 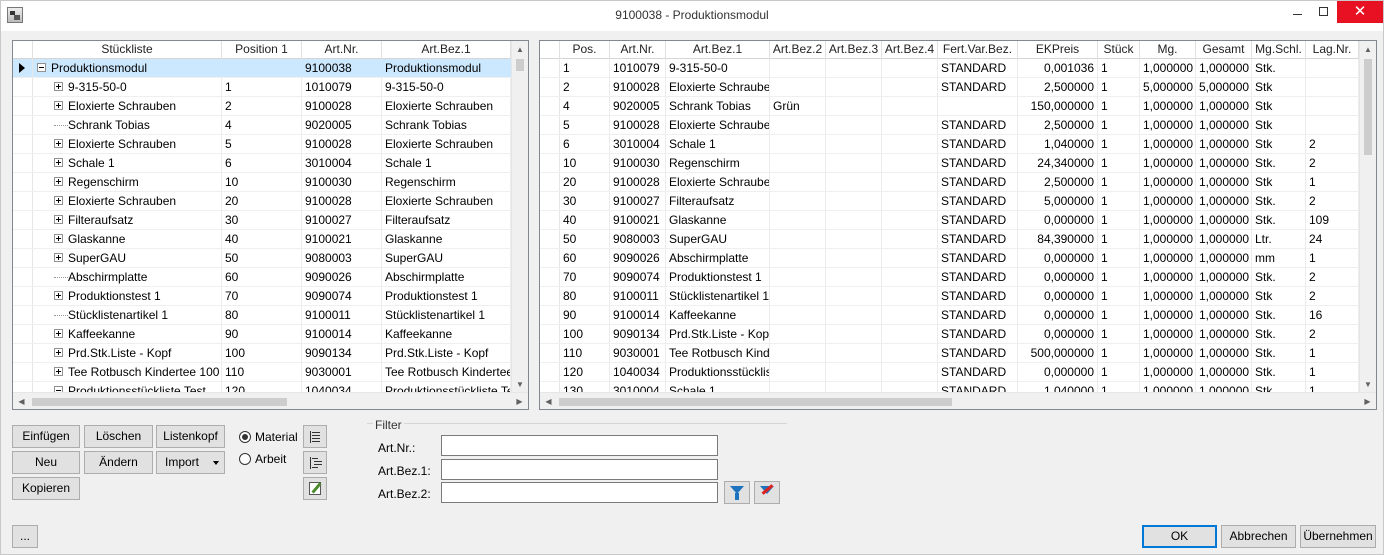 What do you see at coordinates (262, 68) in the screenshot?
I see `position-cell` at bounding box center [262, 68].